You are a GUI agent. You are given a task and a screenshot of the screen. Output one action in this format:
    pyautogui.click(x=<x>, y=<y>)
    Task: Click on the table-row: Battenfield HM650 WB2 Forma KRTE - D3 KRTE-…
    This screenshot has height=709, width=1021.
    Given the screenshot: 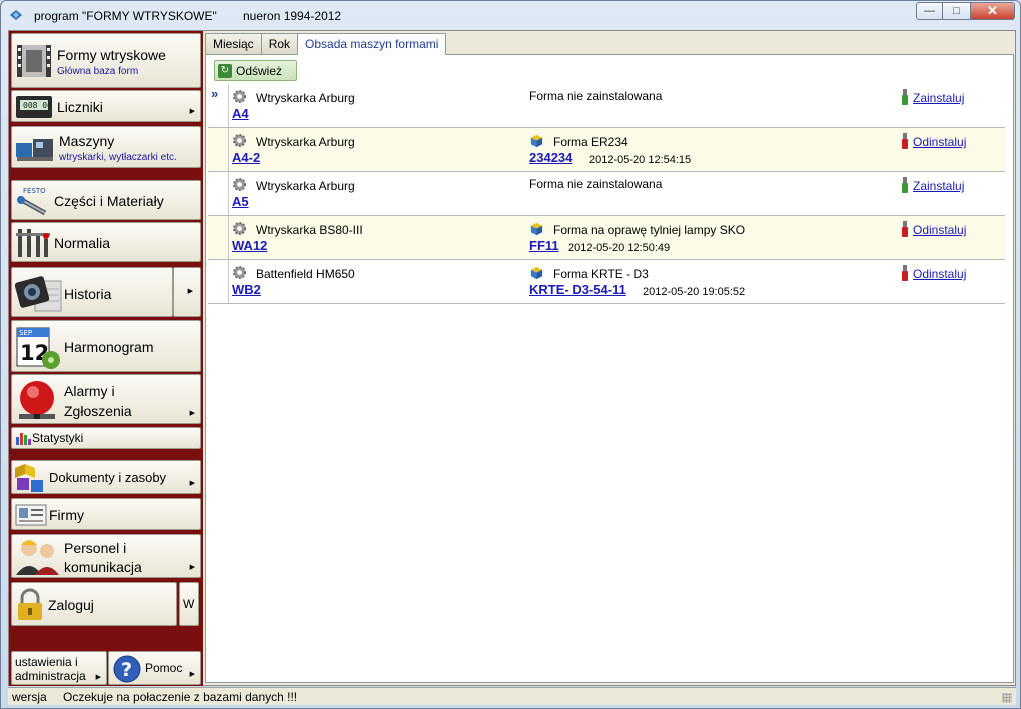 What is the action you would take?
    pyautogui.click(x=606, y=282)
    